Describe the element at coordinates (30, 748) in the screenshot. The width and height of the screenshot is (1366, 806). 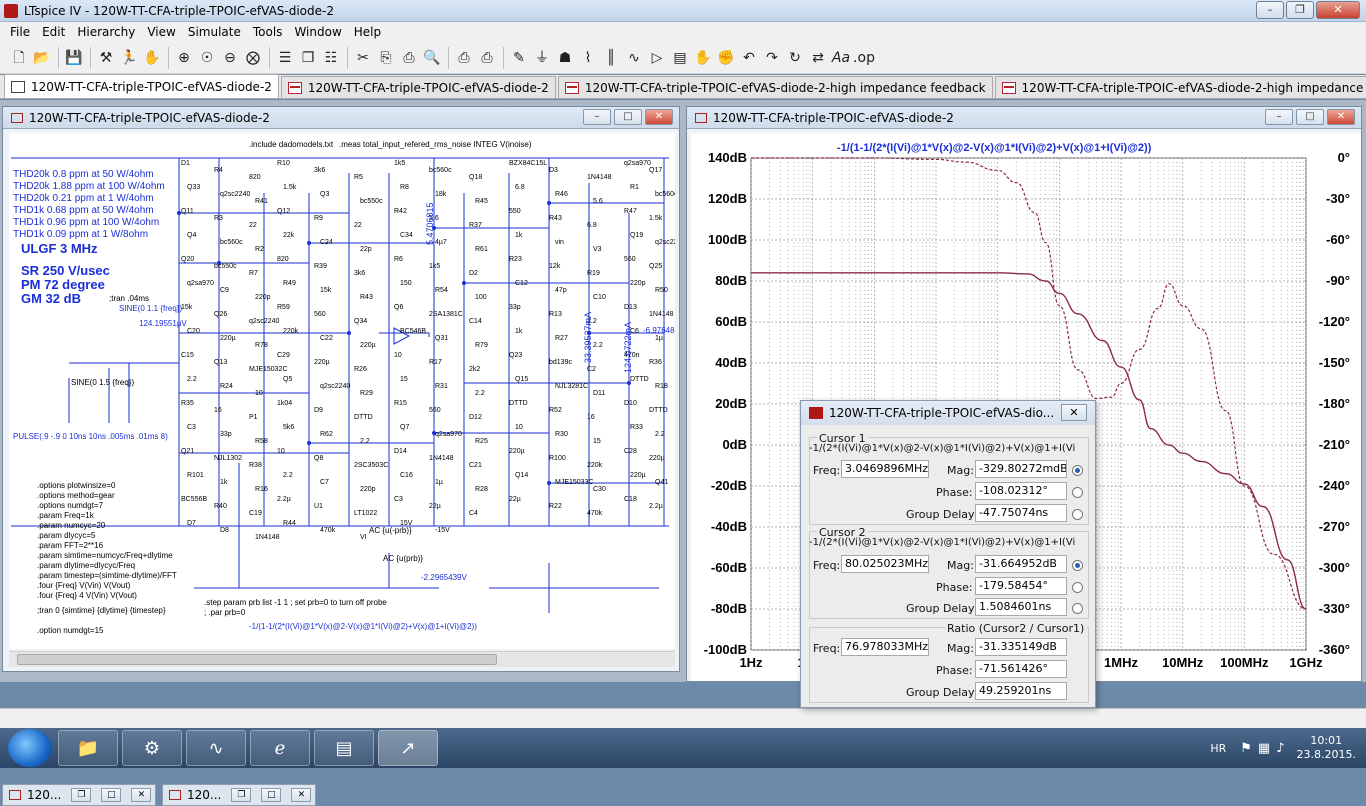
I see `start-button` at that location.